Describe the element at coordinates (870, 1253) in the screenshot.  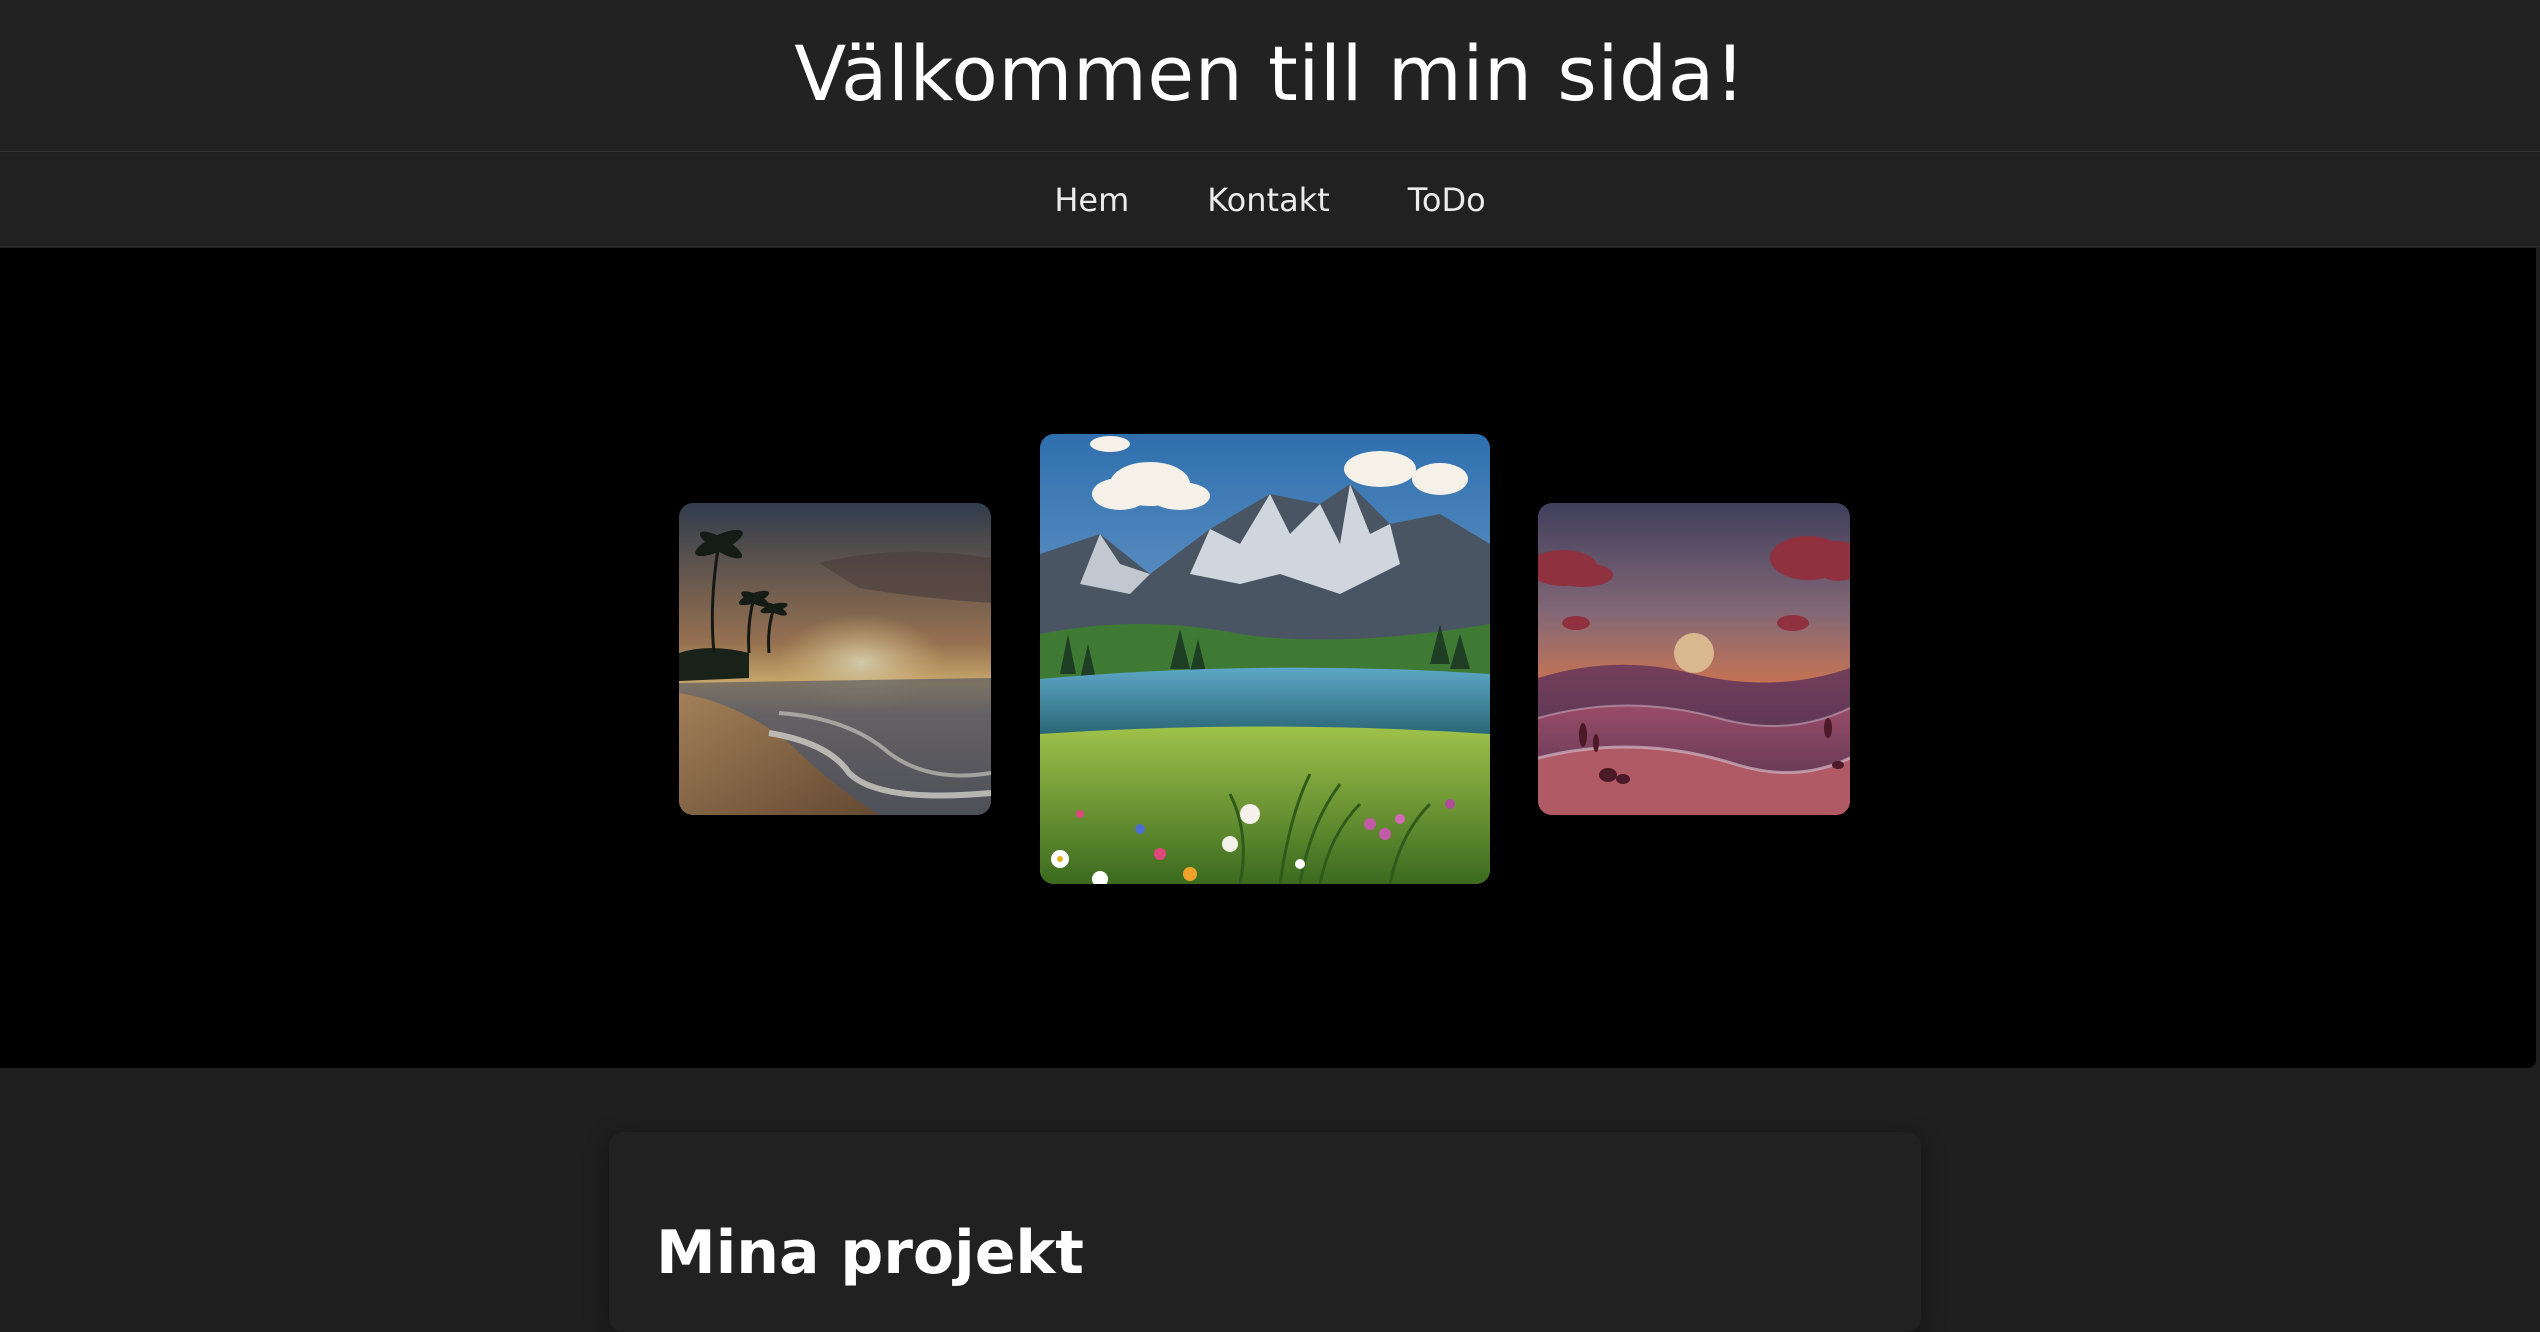
I see `projects-heading: Mina projekt` at that location.